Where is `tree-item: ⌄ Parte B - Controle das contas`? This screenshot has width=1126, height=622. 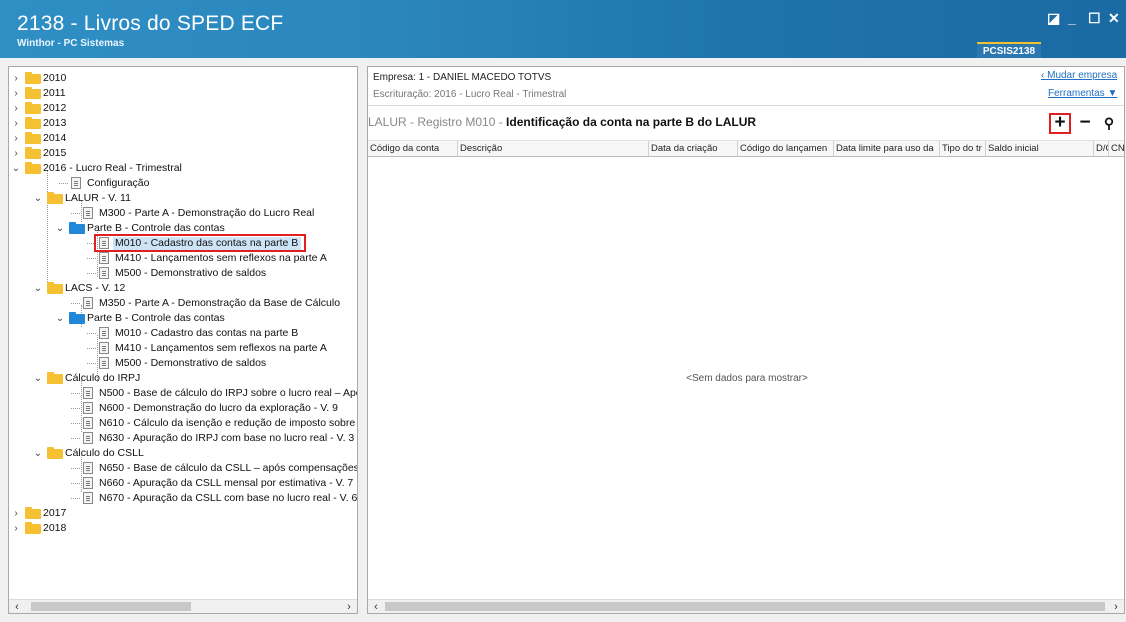 tree-item: ⌄ Parte B - Controle das contas is located at coordinates (183, 318).